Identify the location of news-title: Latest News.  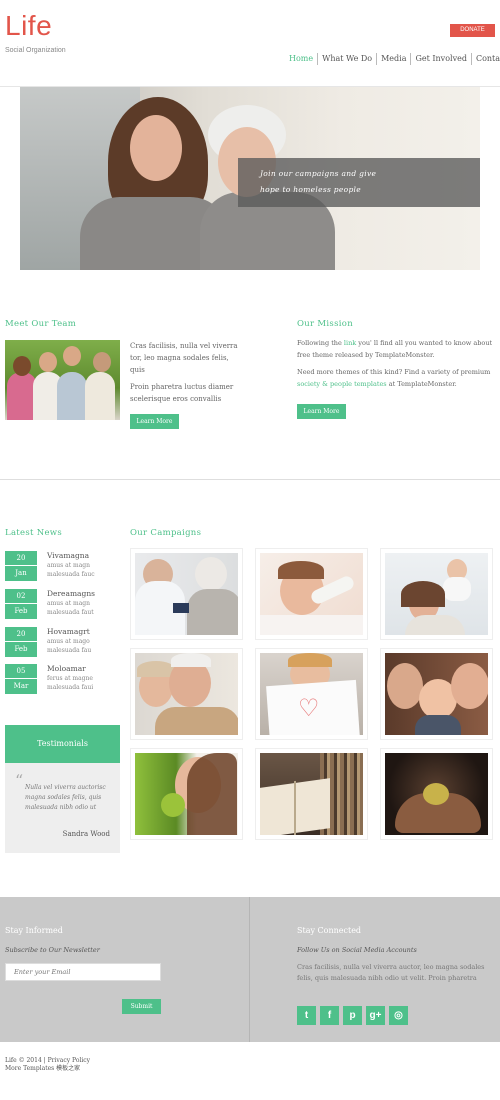
(34, 533).